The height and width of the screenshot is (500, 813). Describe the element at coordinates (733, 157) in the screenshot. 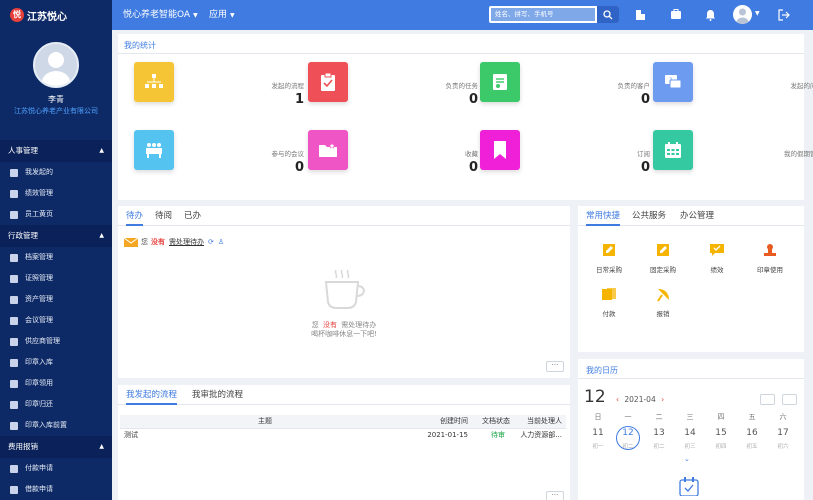

I see `stat-leave: 我的假期管理` at that location.